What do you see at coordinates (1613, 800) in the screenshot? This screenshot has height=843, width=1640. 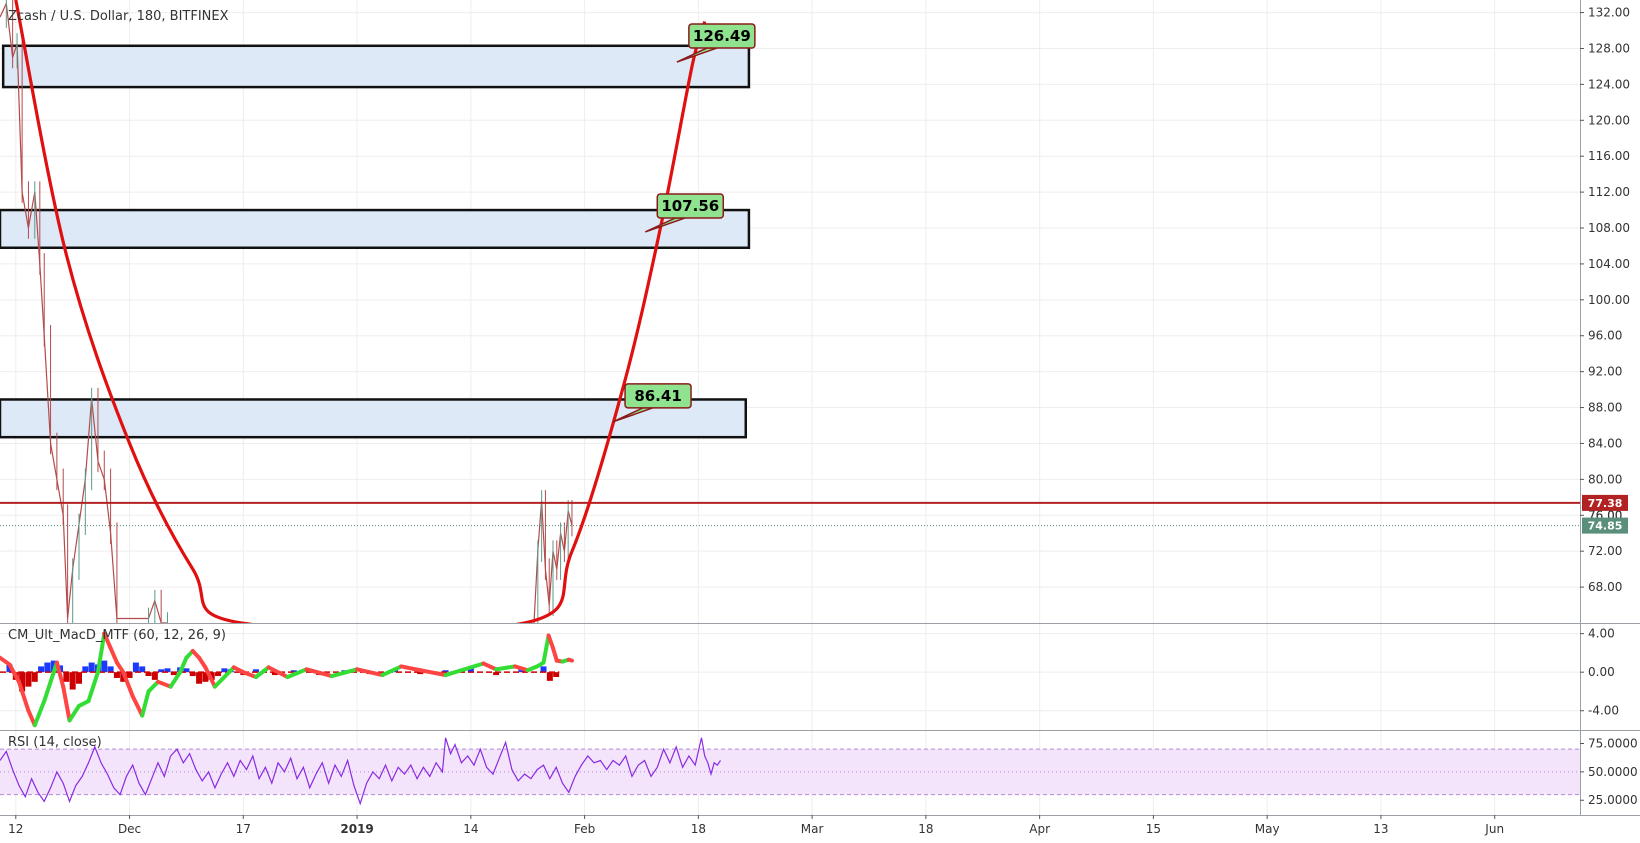 I see `rsi-tick-label: 25.0000` at bounding box center [1613, 800].